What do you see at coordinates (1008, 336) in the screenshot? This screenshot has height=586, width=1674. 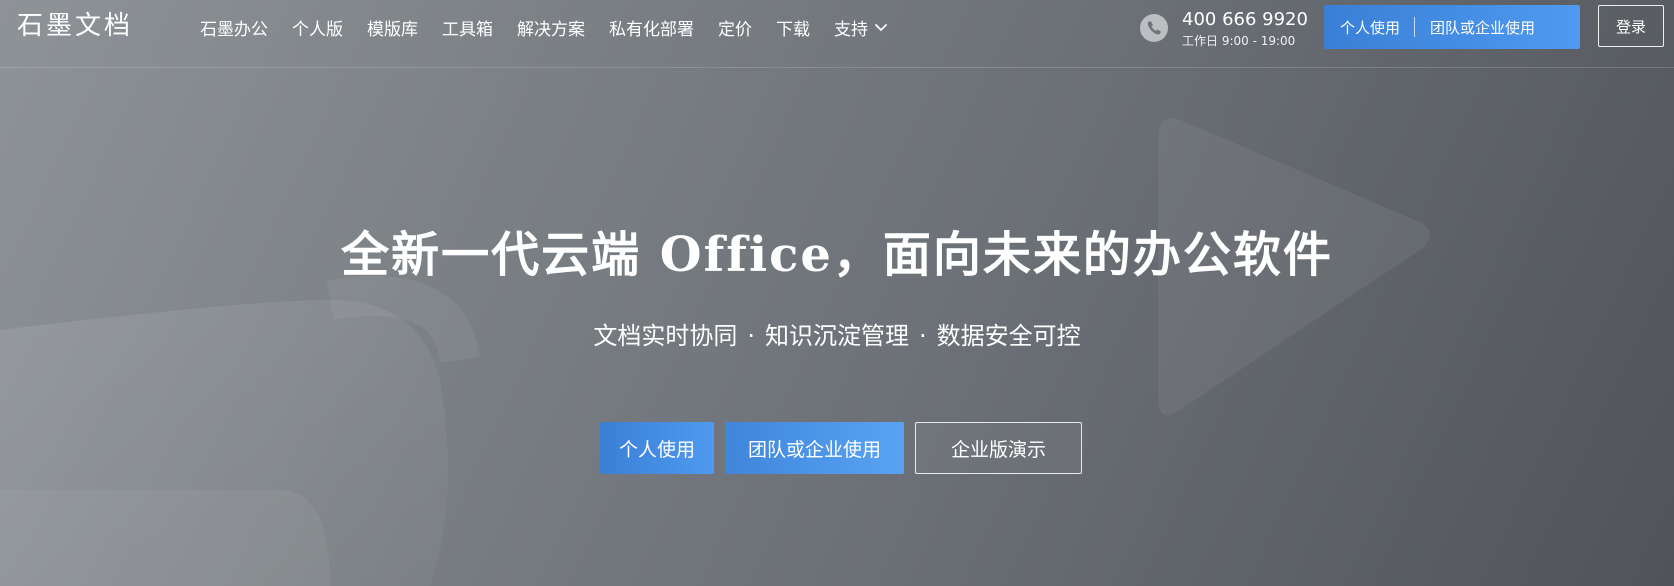 I see `subtitle-part-security: 数据安全可控` at bounding box center [1008, 336].